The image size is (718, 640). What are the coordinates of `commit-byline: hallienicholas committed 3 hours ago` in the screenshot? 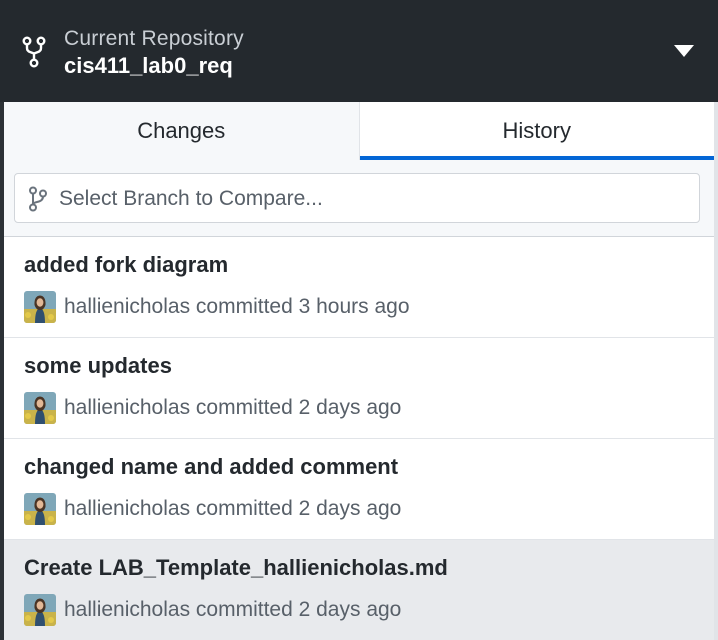 It's located at (237, 306).